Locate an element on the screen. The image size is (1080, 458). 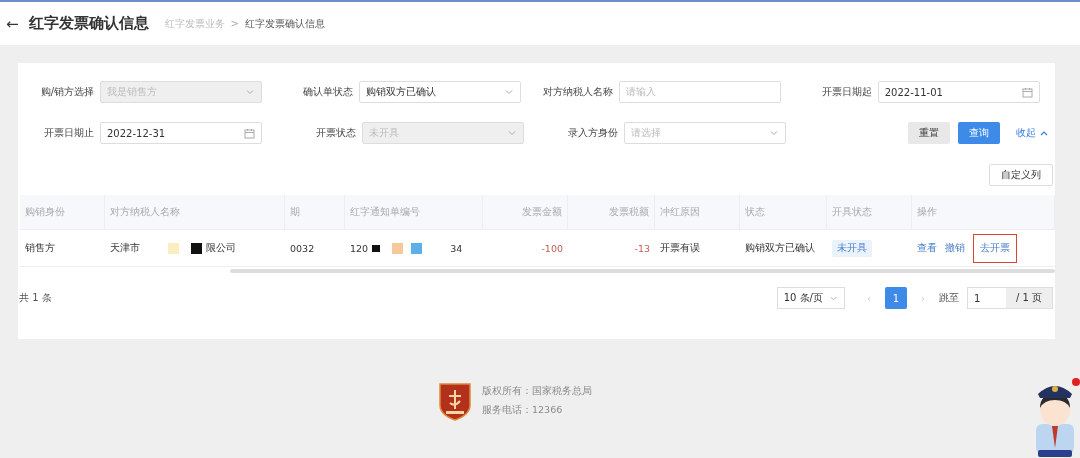
jump-label: 跳至 is located at coordinates (948, 298).